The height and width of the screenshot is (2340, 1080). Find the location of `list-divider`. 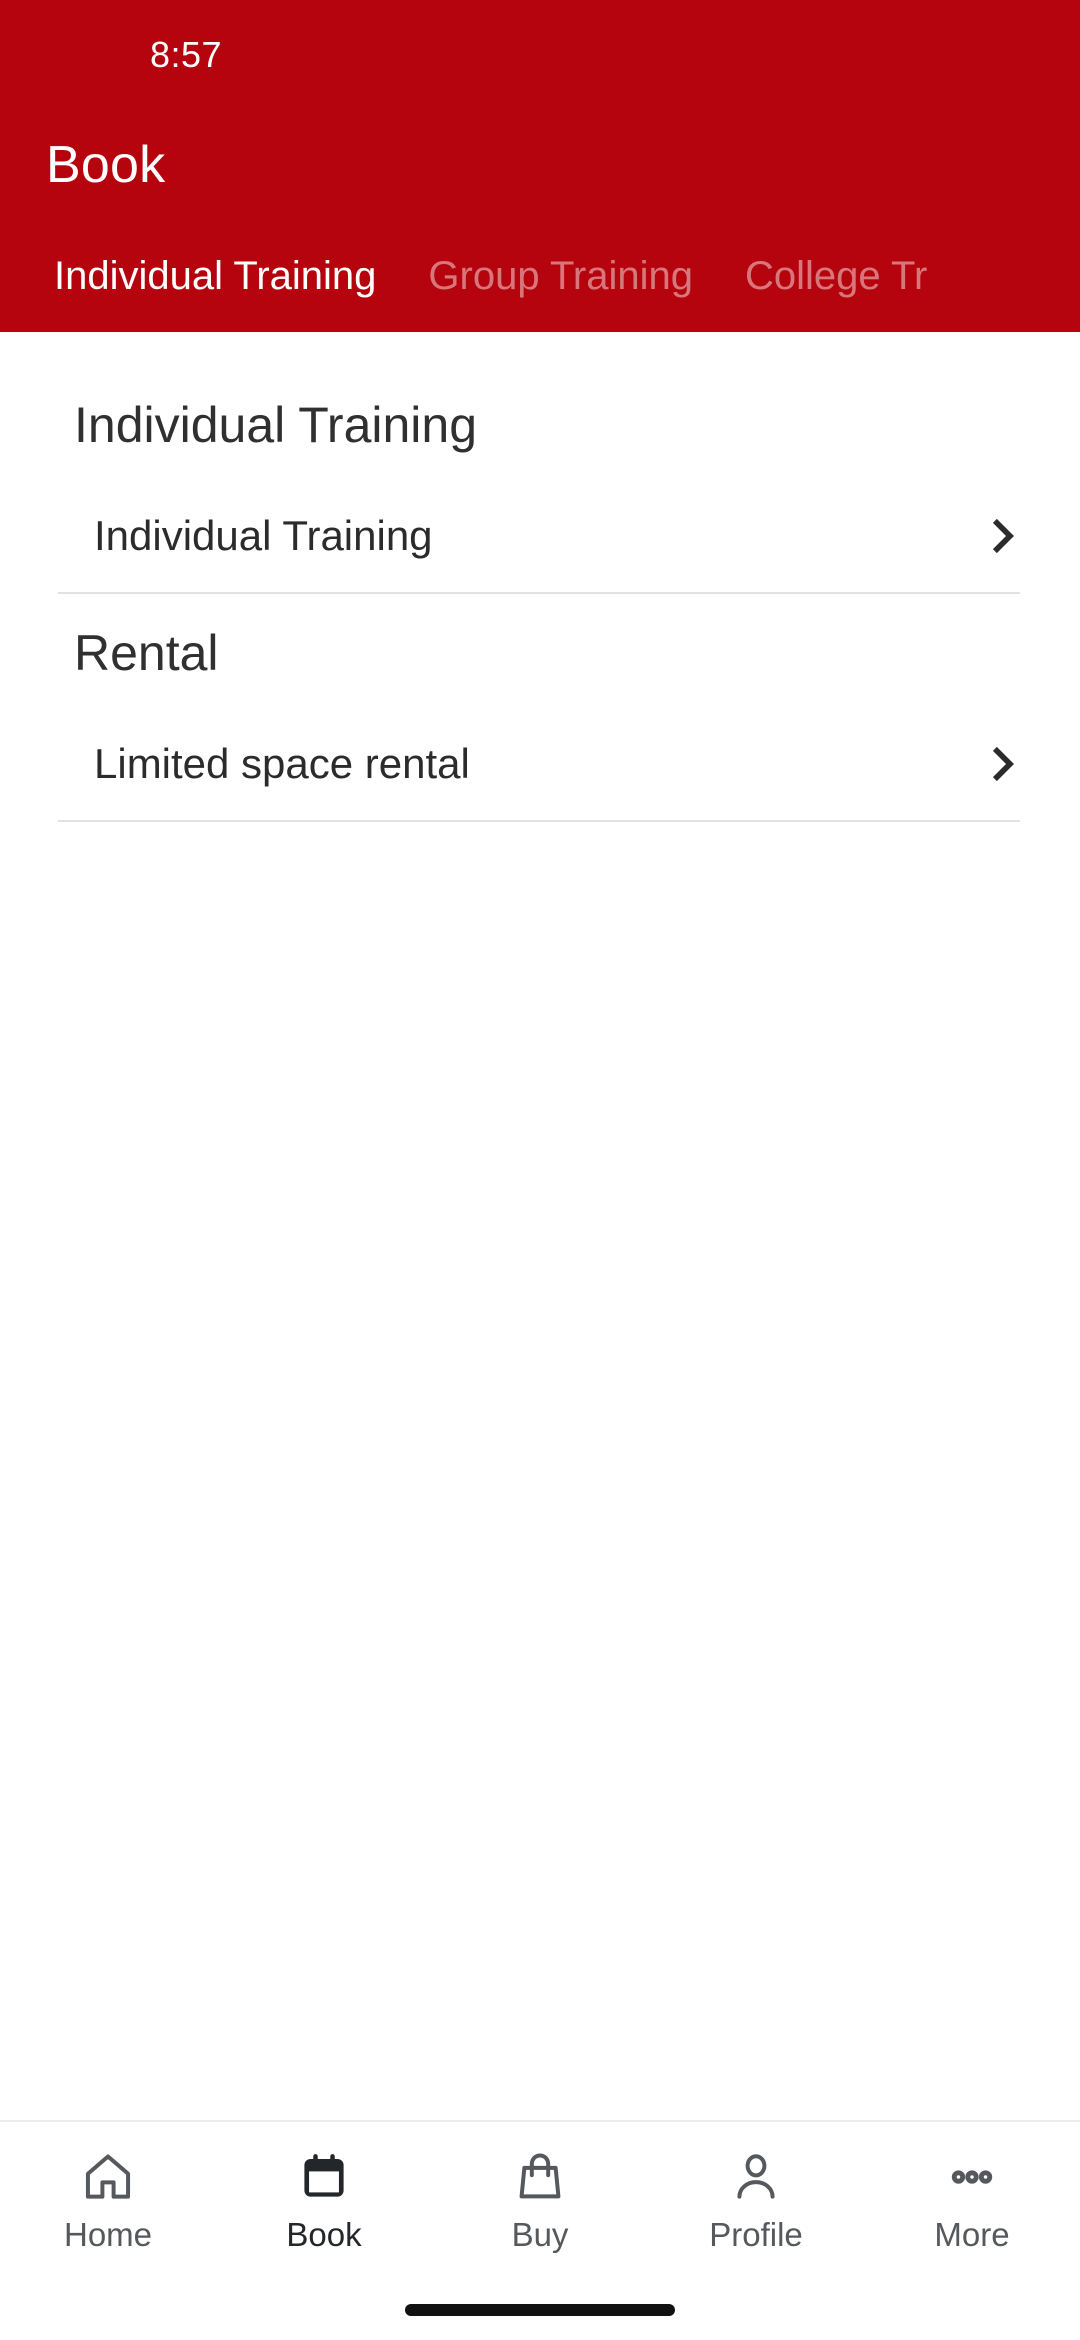

list-divider is located at coordinates (539, 821).